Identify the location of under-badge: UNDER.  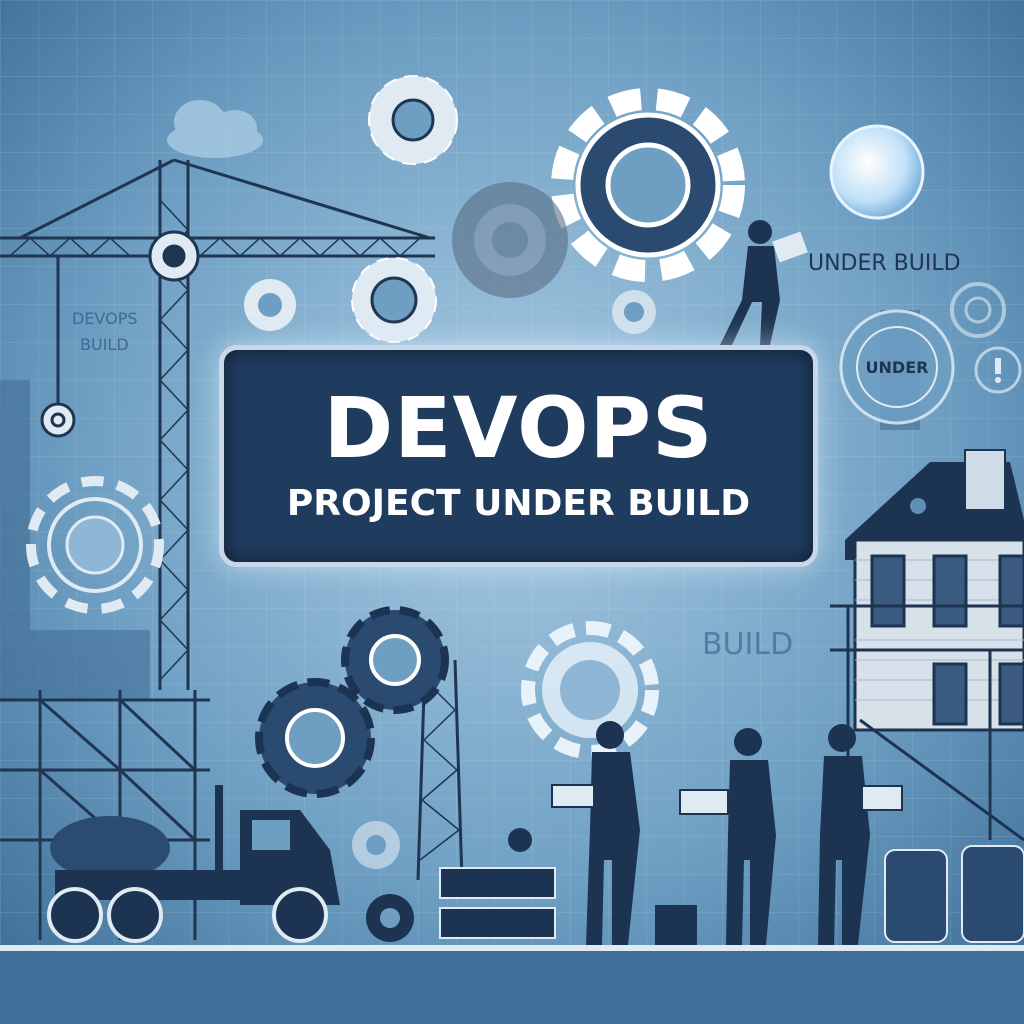
(897, 367).